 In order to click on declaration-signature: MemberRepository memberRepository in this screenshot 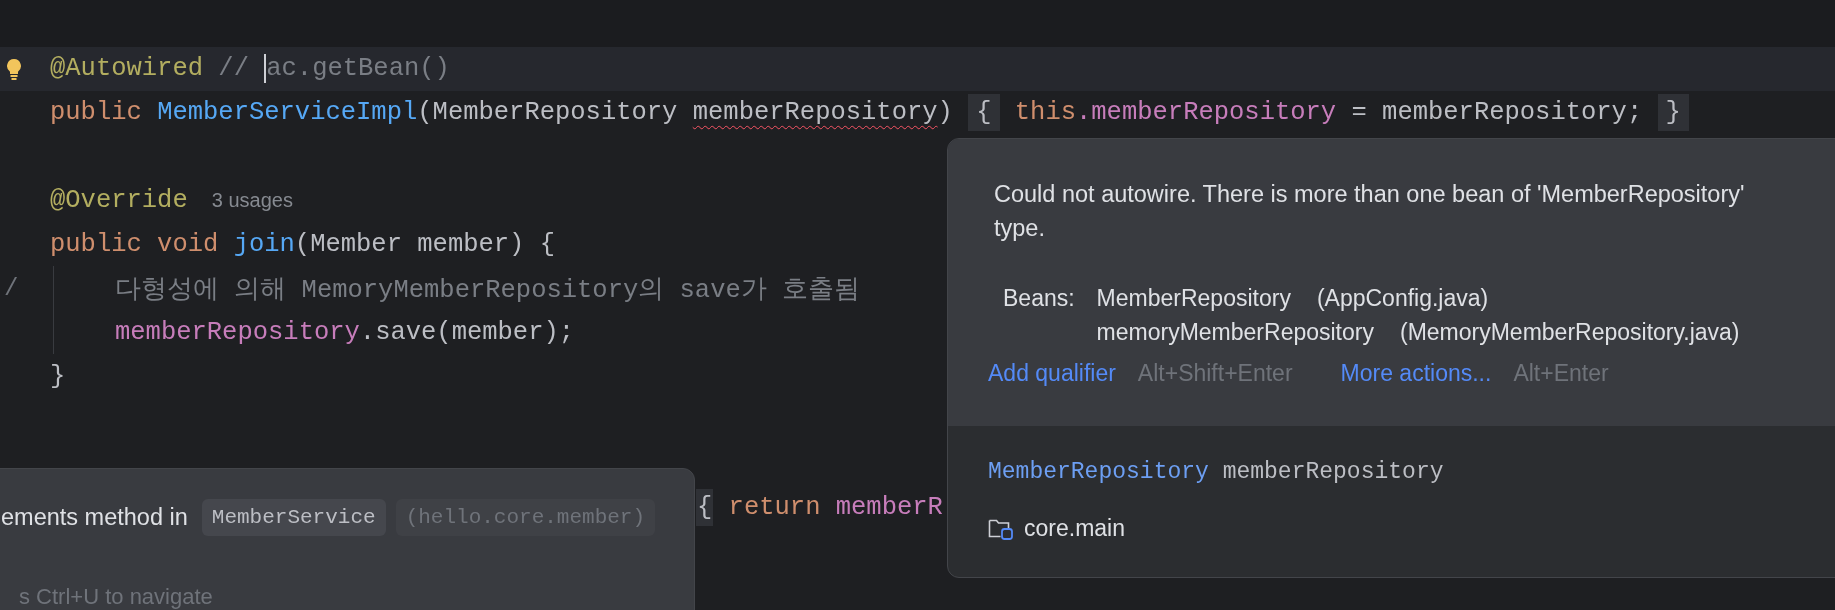, I will do `click(1216, 472)`.